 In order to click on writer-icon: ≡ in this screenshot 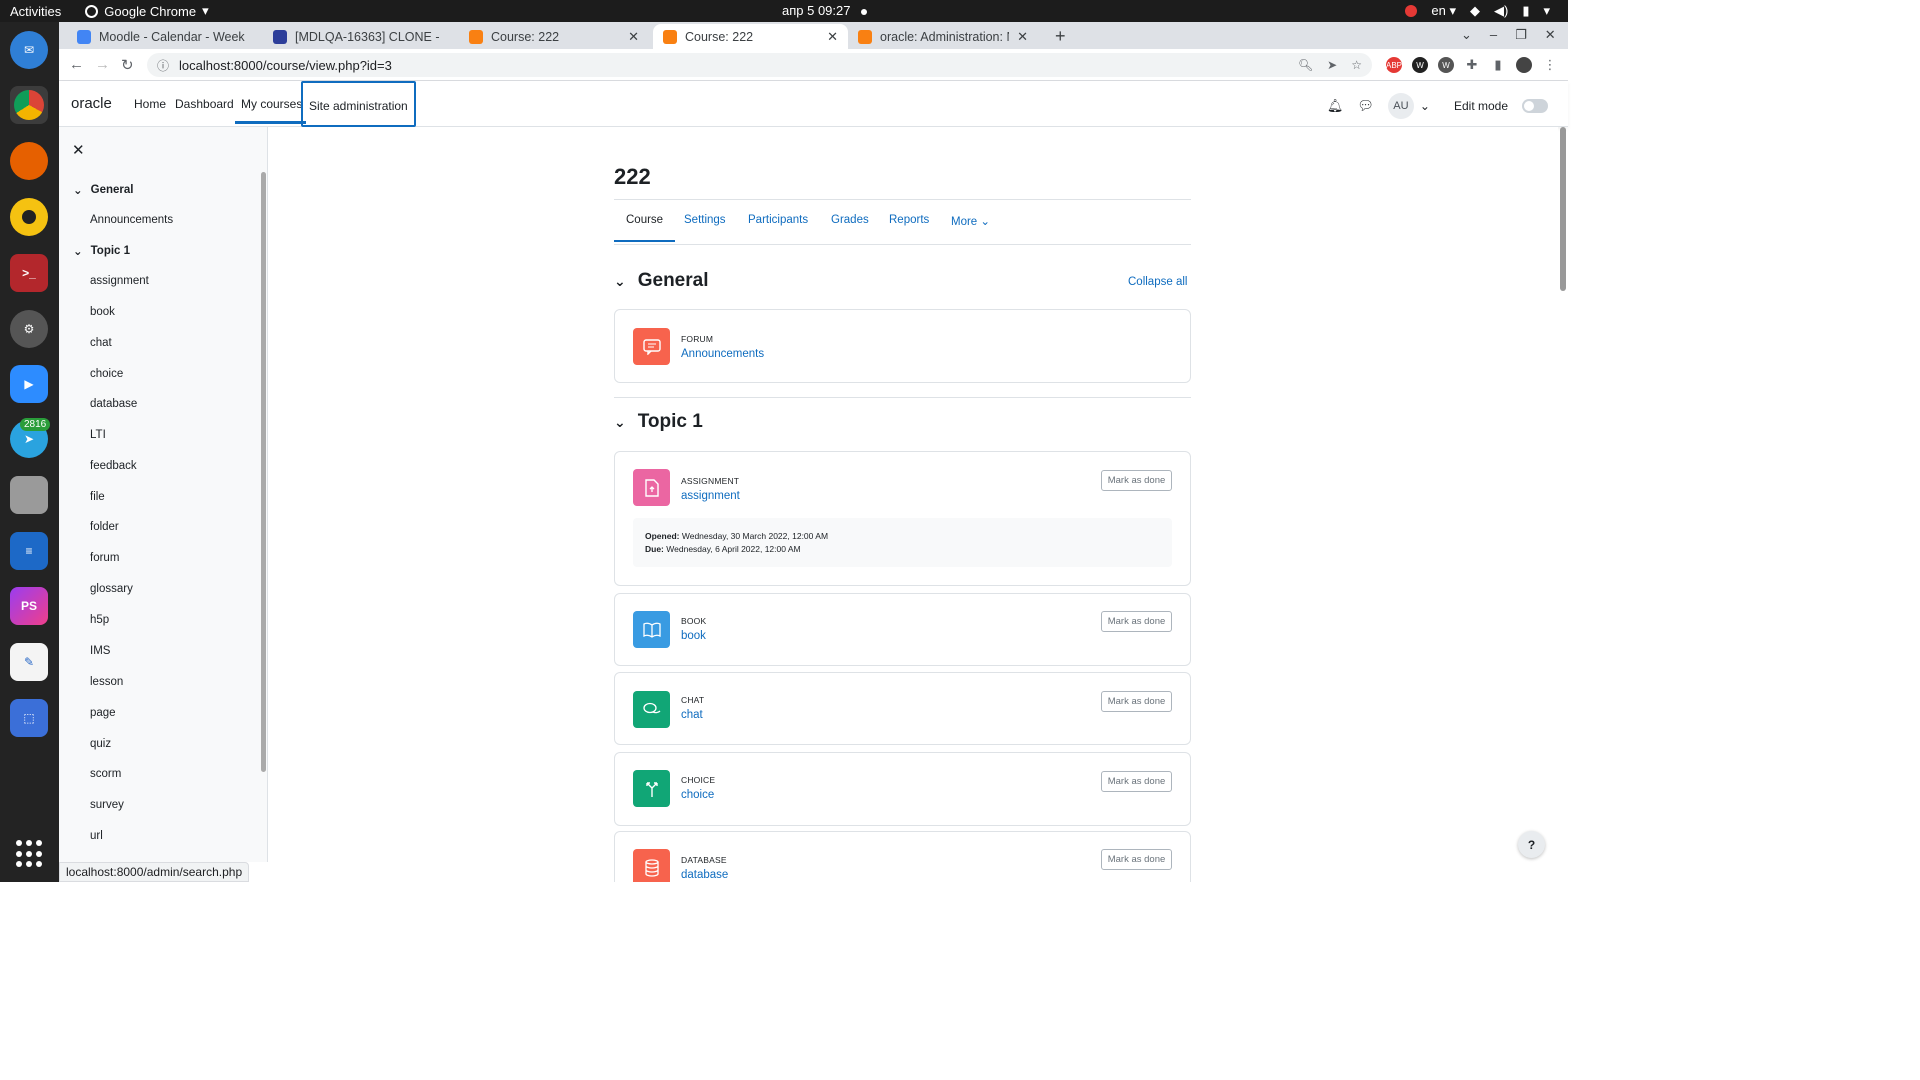, I will do `click(29, 551)`.